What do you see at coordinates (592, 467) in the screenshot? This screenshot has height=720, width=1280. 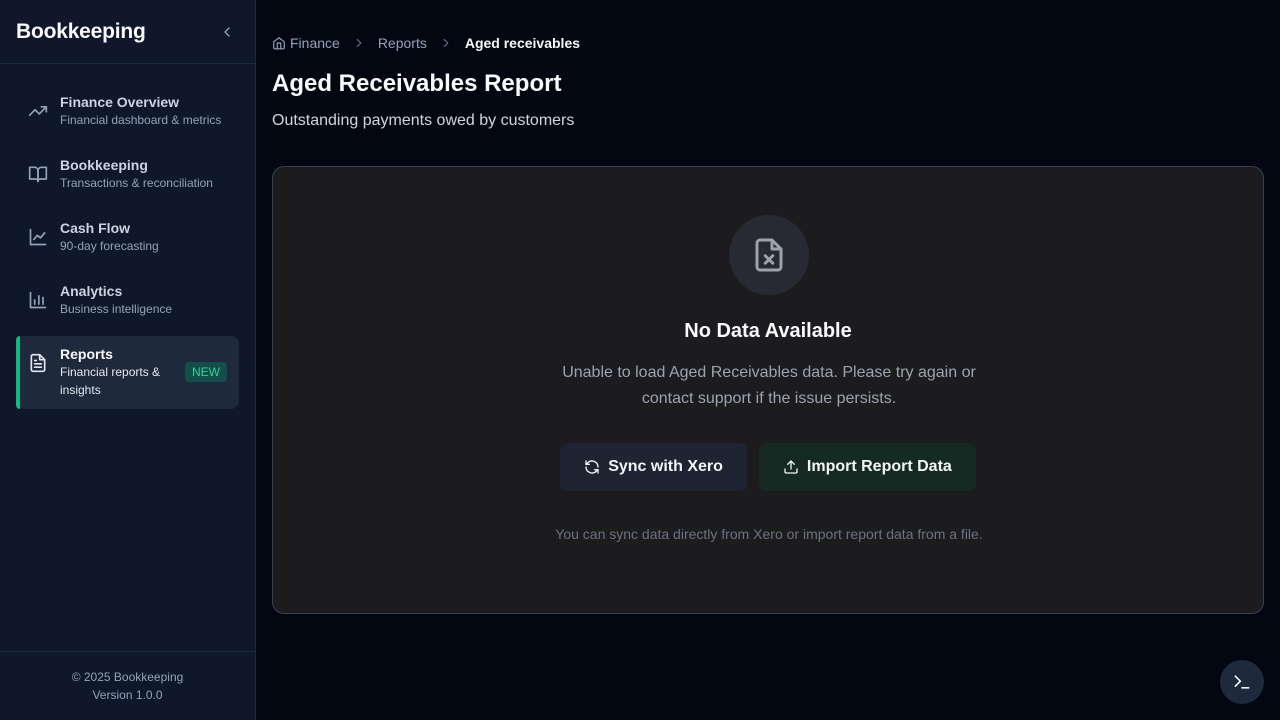 I see `refresh-icon` at bounding box center [592, 467].